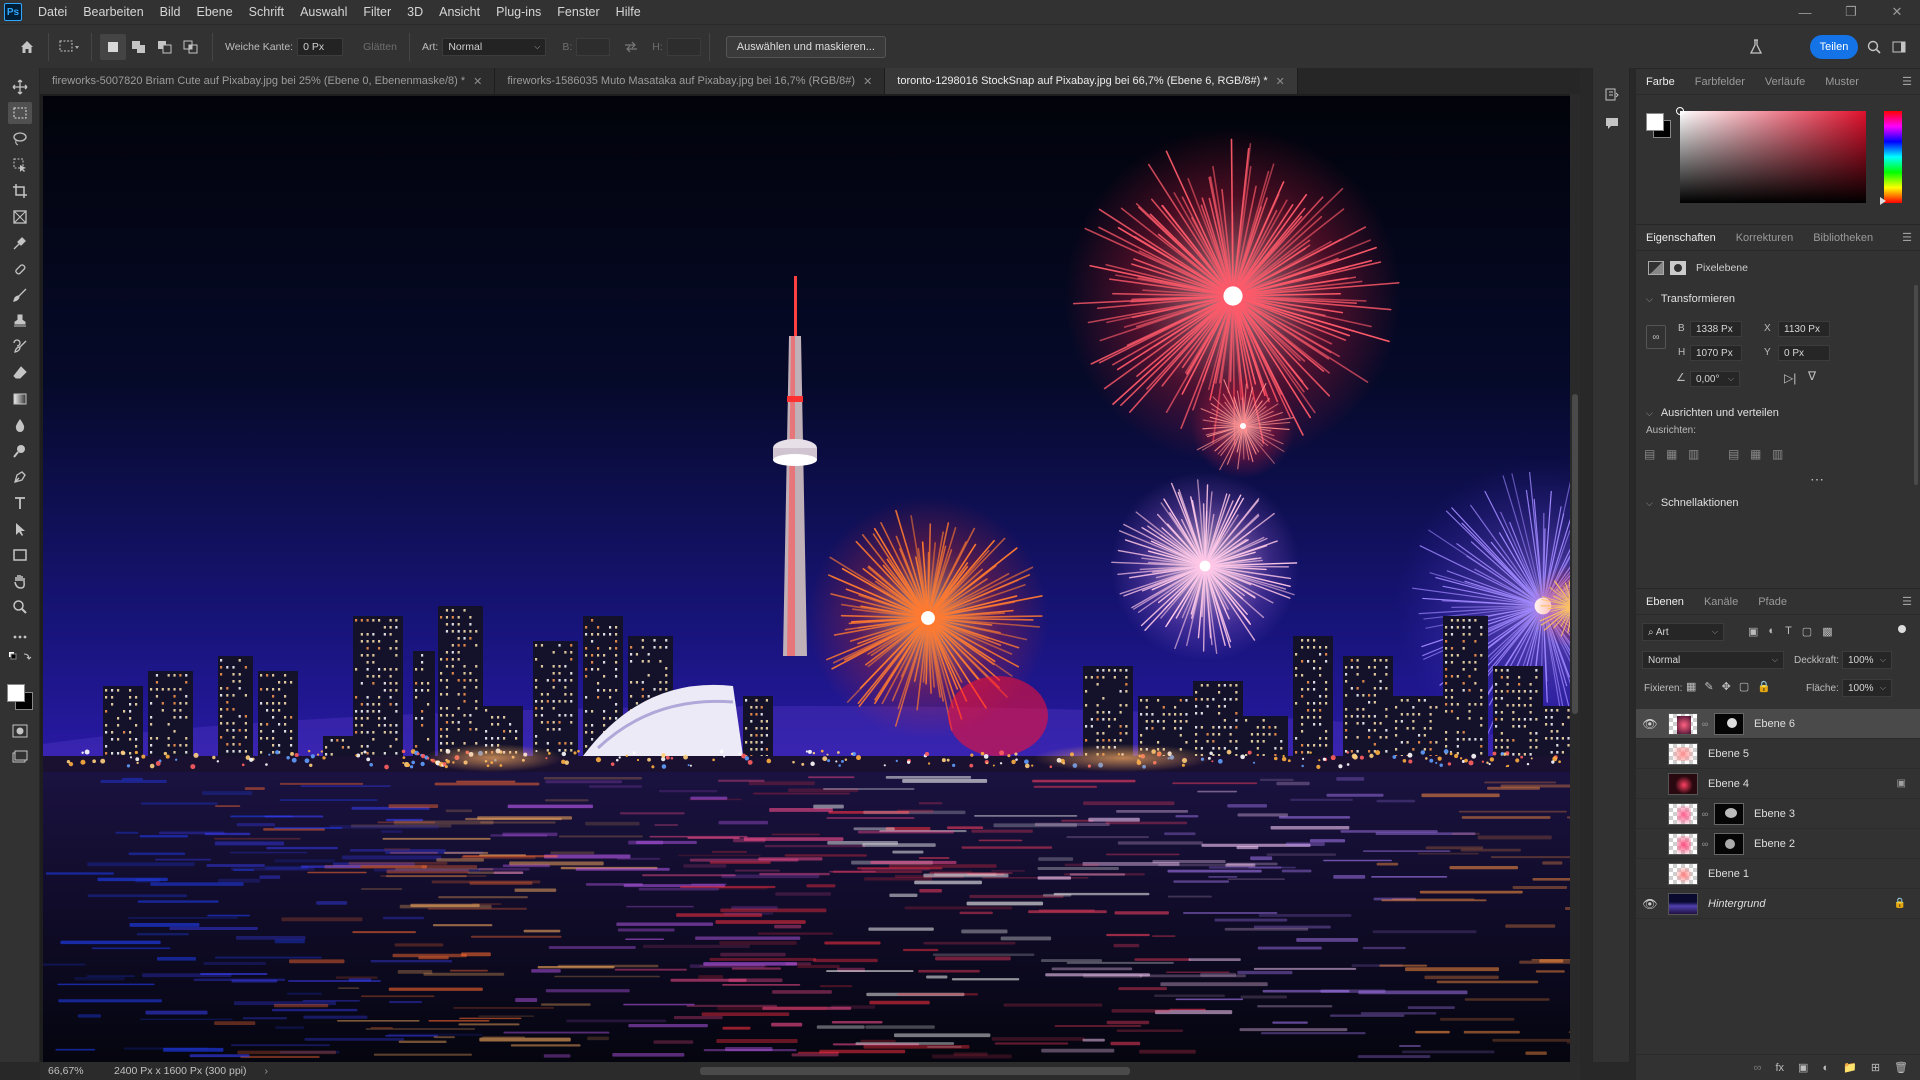  Describe the element at coordinates (20, 555) in the screenshot. I see `rectangle-tool-icon` at that location.